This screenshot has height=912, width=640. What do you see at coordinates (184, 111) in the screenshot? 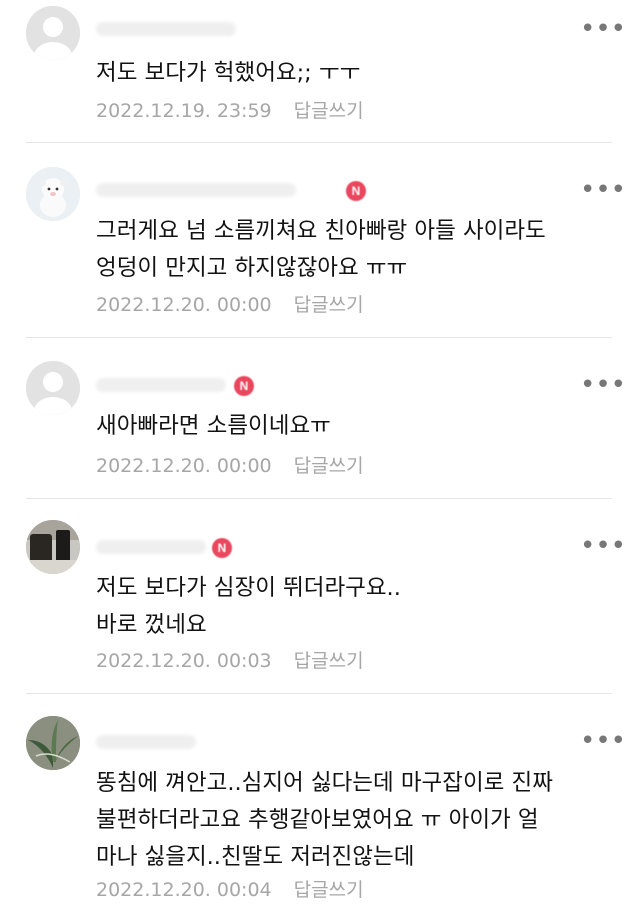
I see `comment-date: 2022.12.19. 23:59` at bounding box center [184, 111].